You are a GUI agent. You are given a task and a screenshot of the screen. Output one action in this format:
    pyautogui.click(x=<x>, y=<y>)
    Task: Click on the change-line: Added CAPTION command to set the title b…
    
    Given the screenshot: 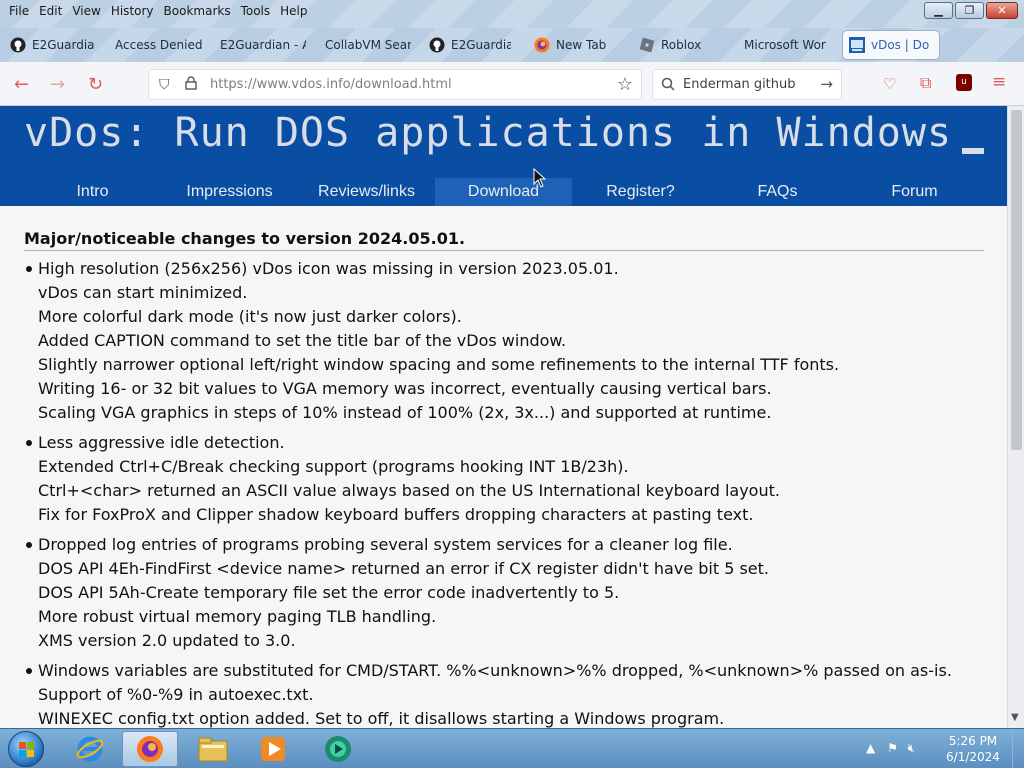 What is the action you would take?
    pyautogui.click(x=302, y=340)
    